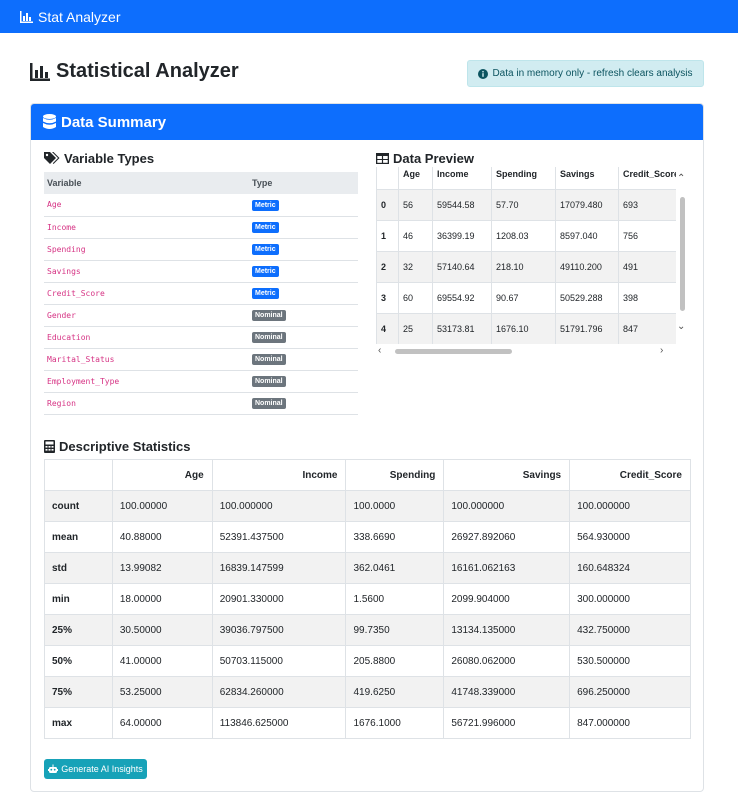 The width and height of the screenshot is (738, 803). What do you see at coordinates (52, 158) in the screenshot?
I see `tags-icon` at bounding box center [52, 158].